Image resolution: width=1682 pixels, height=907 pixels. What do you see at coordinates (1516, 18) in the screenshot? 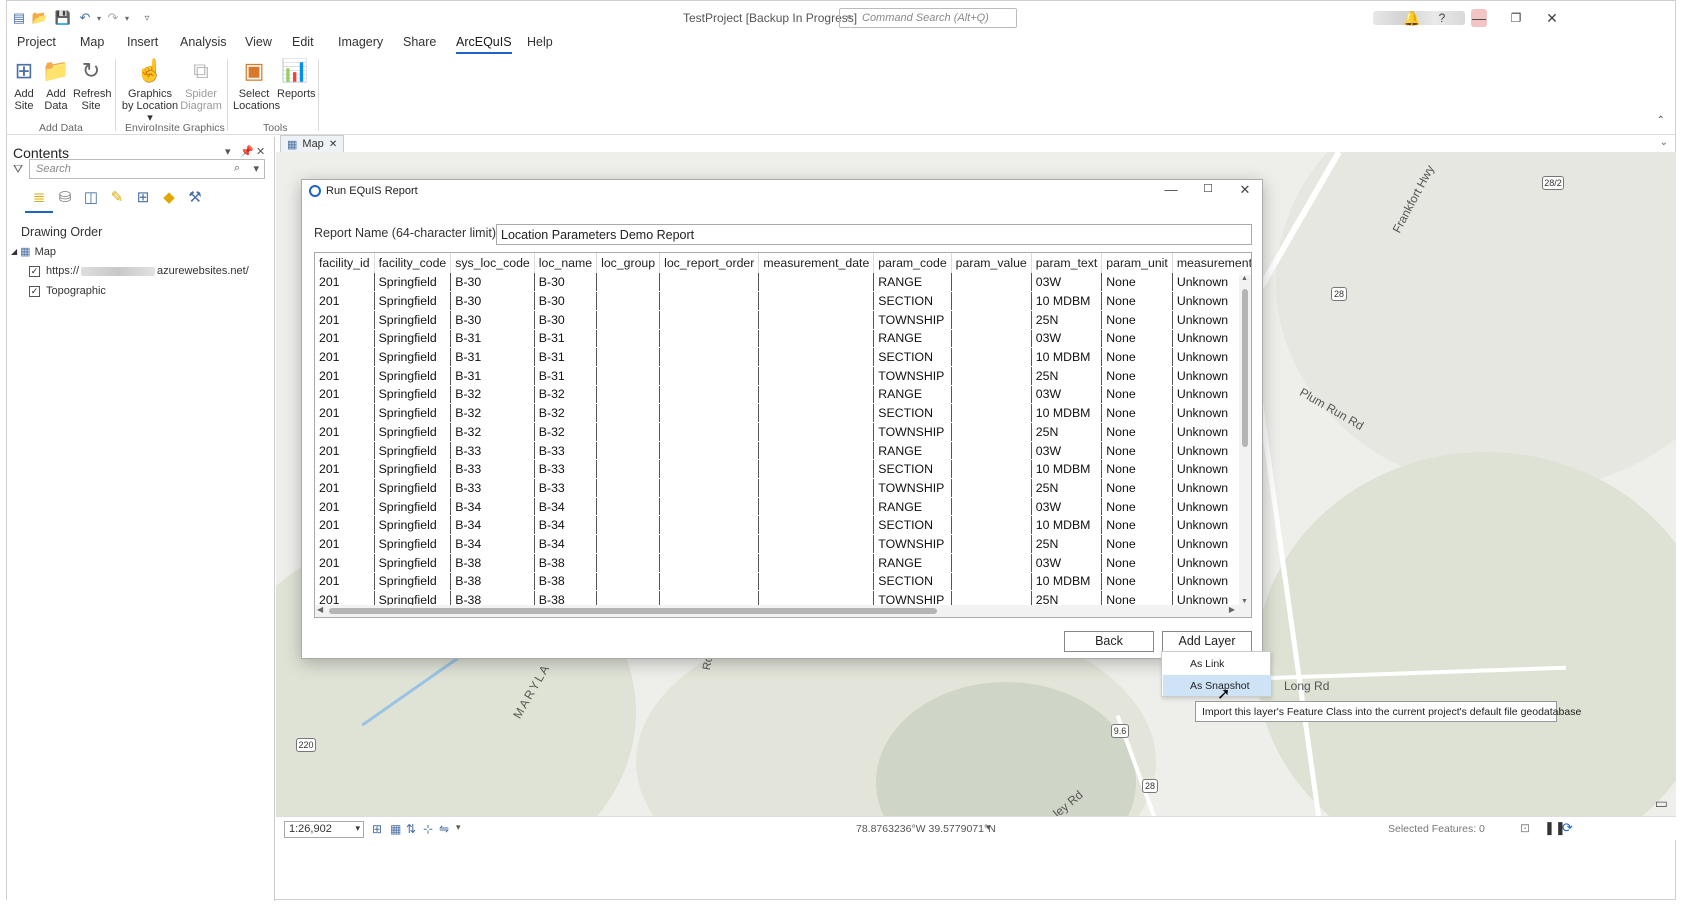
I see `restore-button: ❐` at bounding box center [1516, 18].